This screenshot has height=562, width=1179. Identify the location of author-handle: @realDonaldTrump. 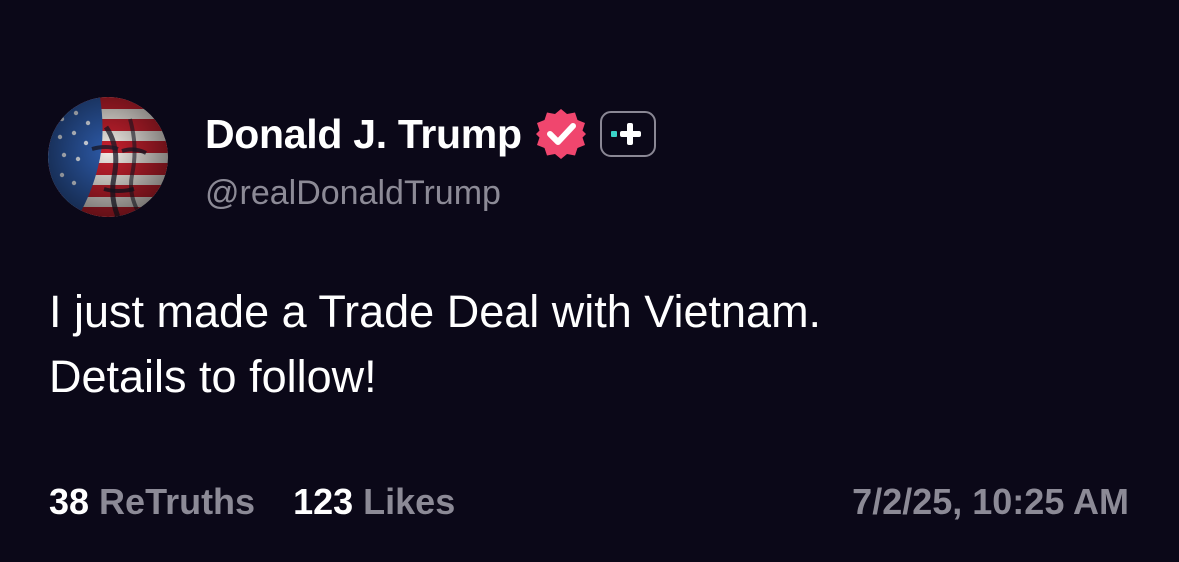
(353, 193).